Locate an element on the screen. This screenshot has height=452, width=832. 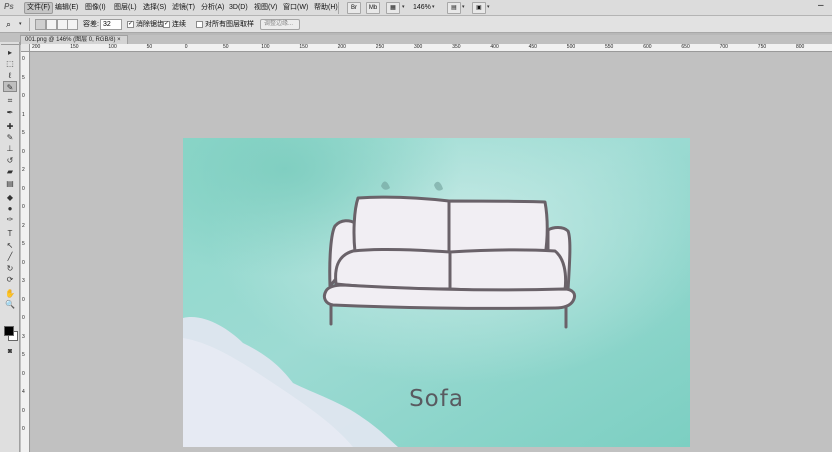
3d-rotate-tool-icon: ↻ is located at coordinates (10, 268).